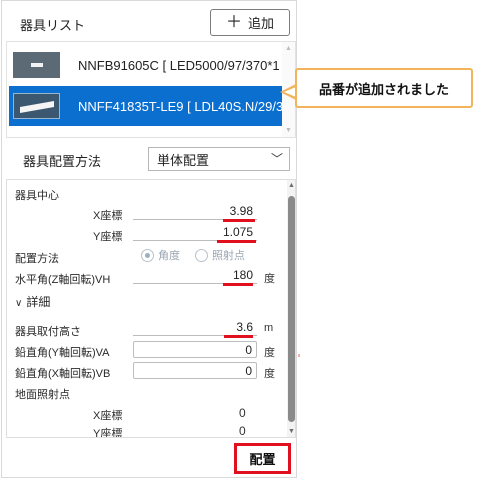 This screenshot has width=485, height=480. I want to click on properties-scrollbar: ▲ ▼, so click(291, 308).